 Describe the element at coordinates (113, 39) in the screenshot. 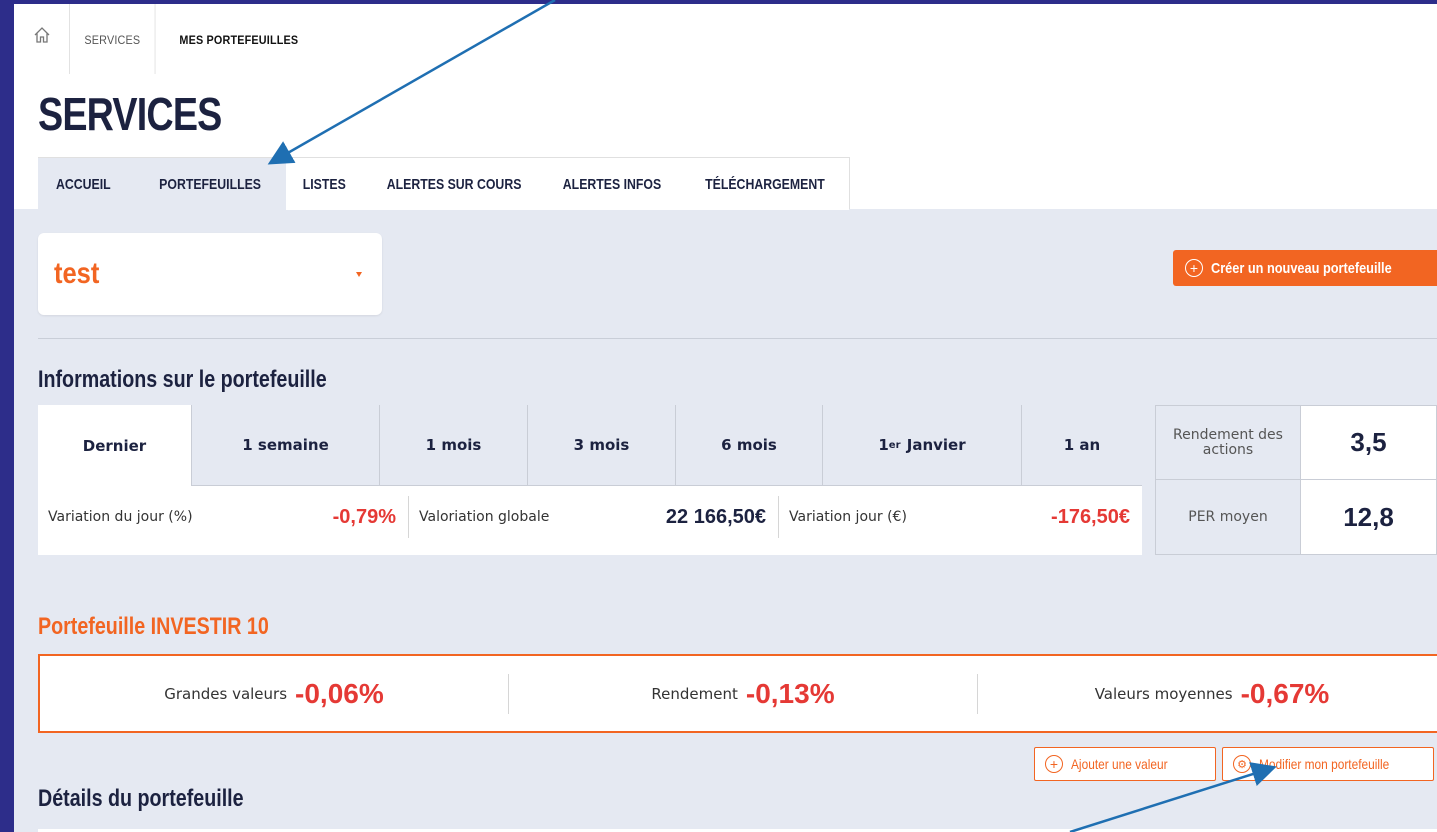

I see `breadcrumb-services: SERVICES` at that location.